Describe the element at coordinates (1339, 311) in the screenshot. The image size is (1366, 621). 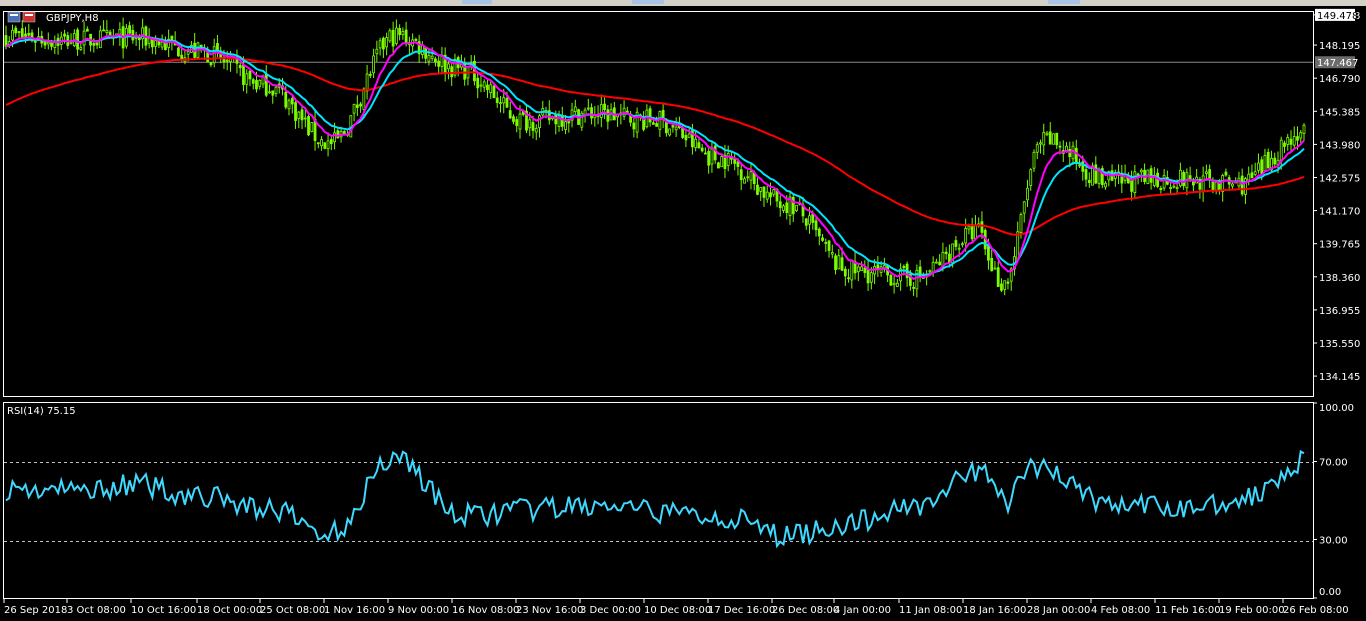
I see `price-label: 136.955` at that location.